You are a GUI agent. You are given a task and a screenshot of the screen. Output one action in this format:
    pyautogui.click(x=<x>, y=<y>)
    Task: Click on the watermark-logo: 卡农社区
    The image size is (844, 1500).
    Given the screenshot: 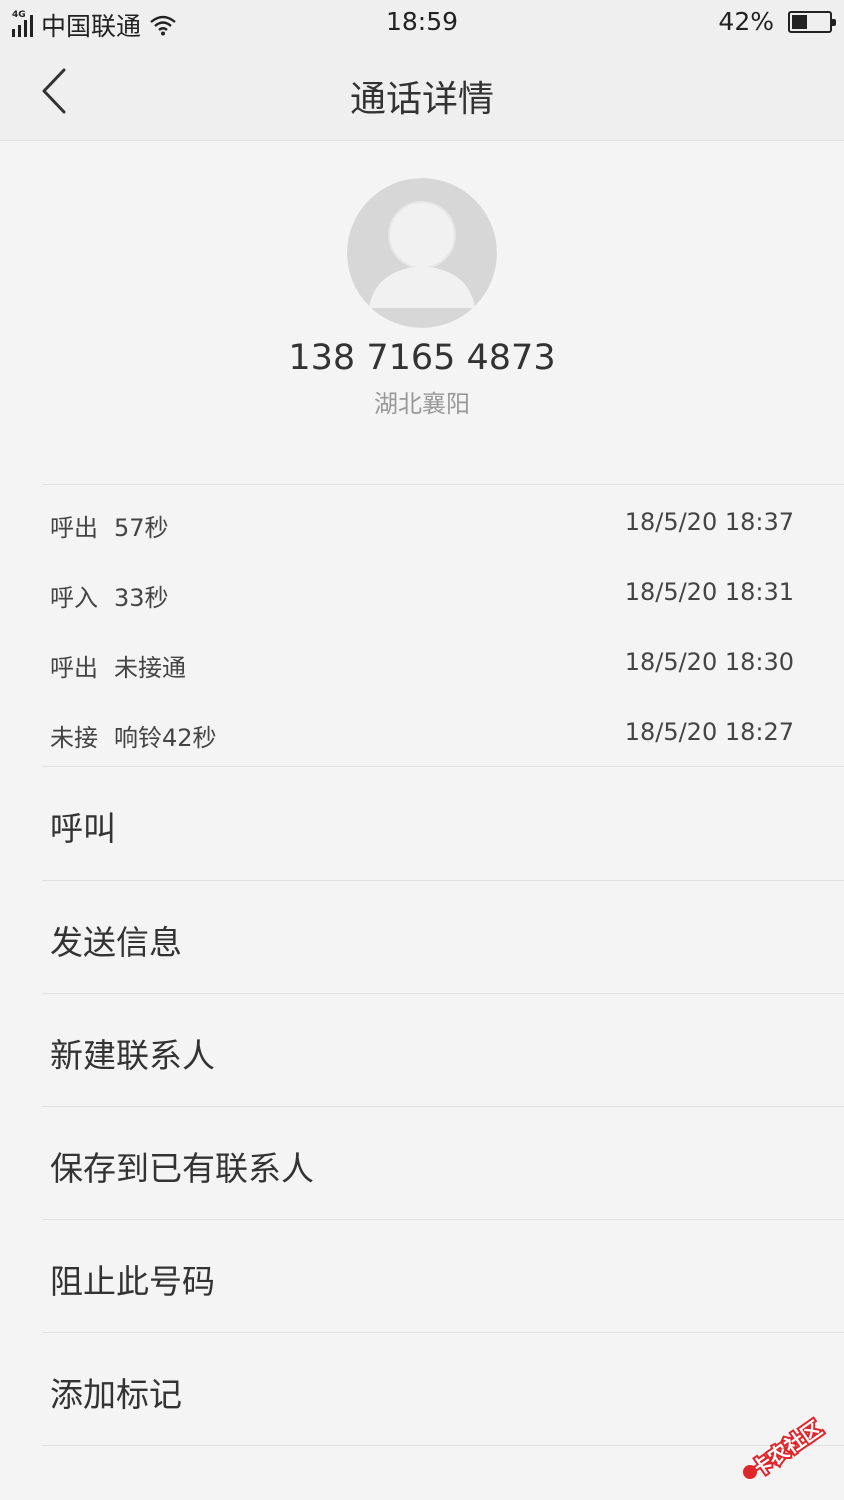 What is the action you would take?
    pyautogui.click(x=786, y=1448)
    